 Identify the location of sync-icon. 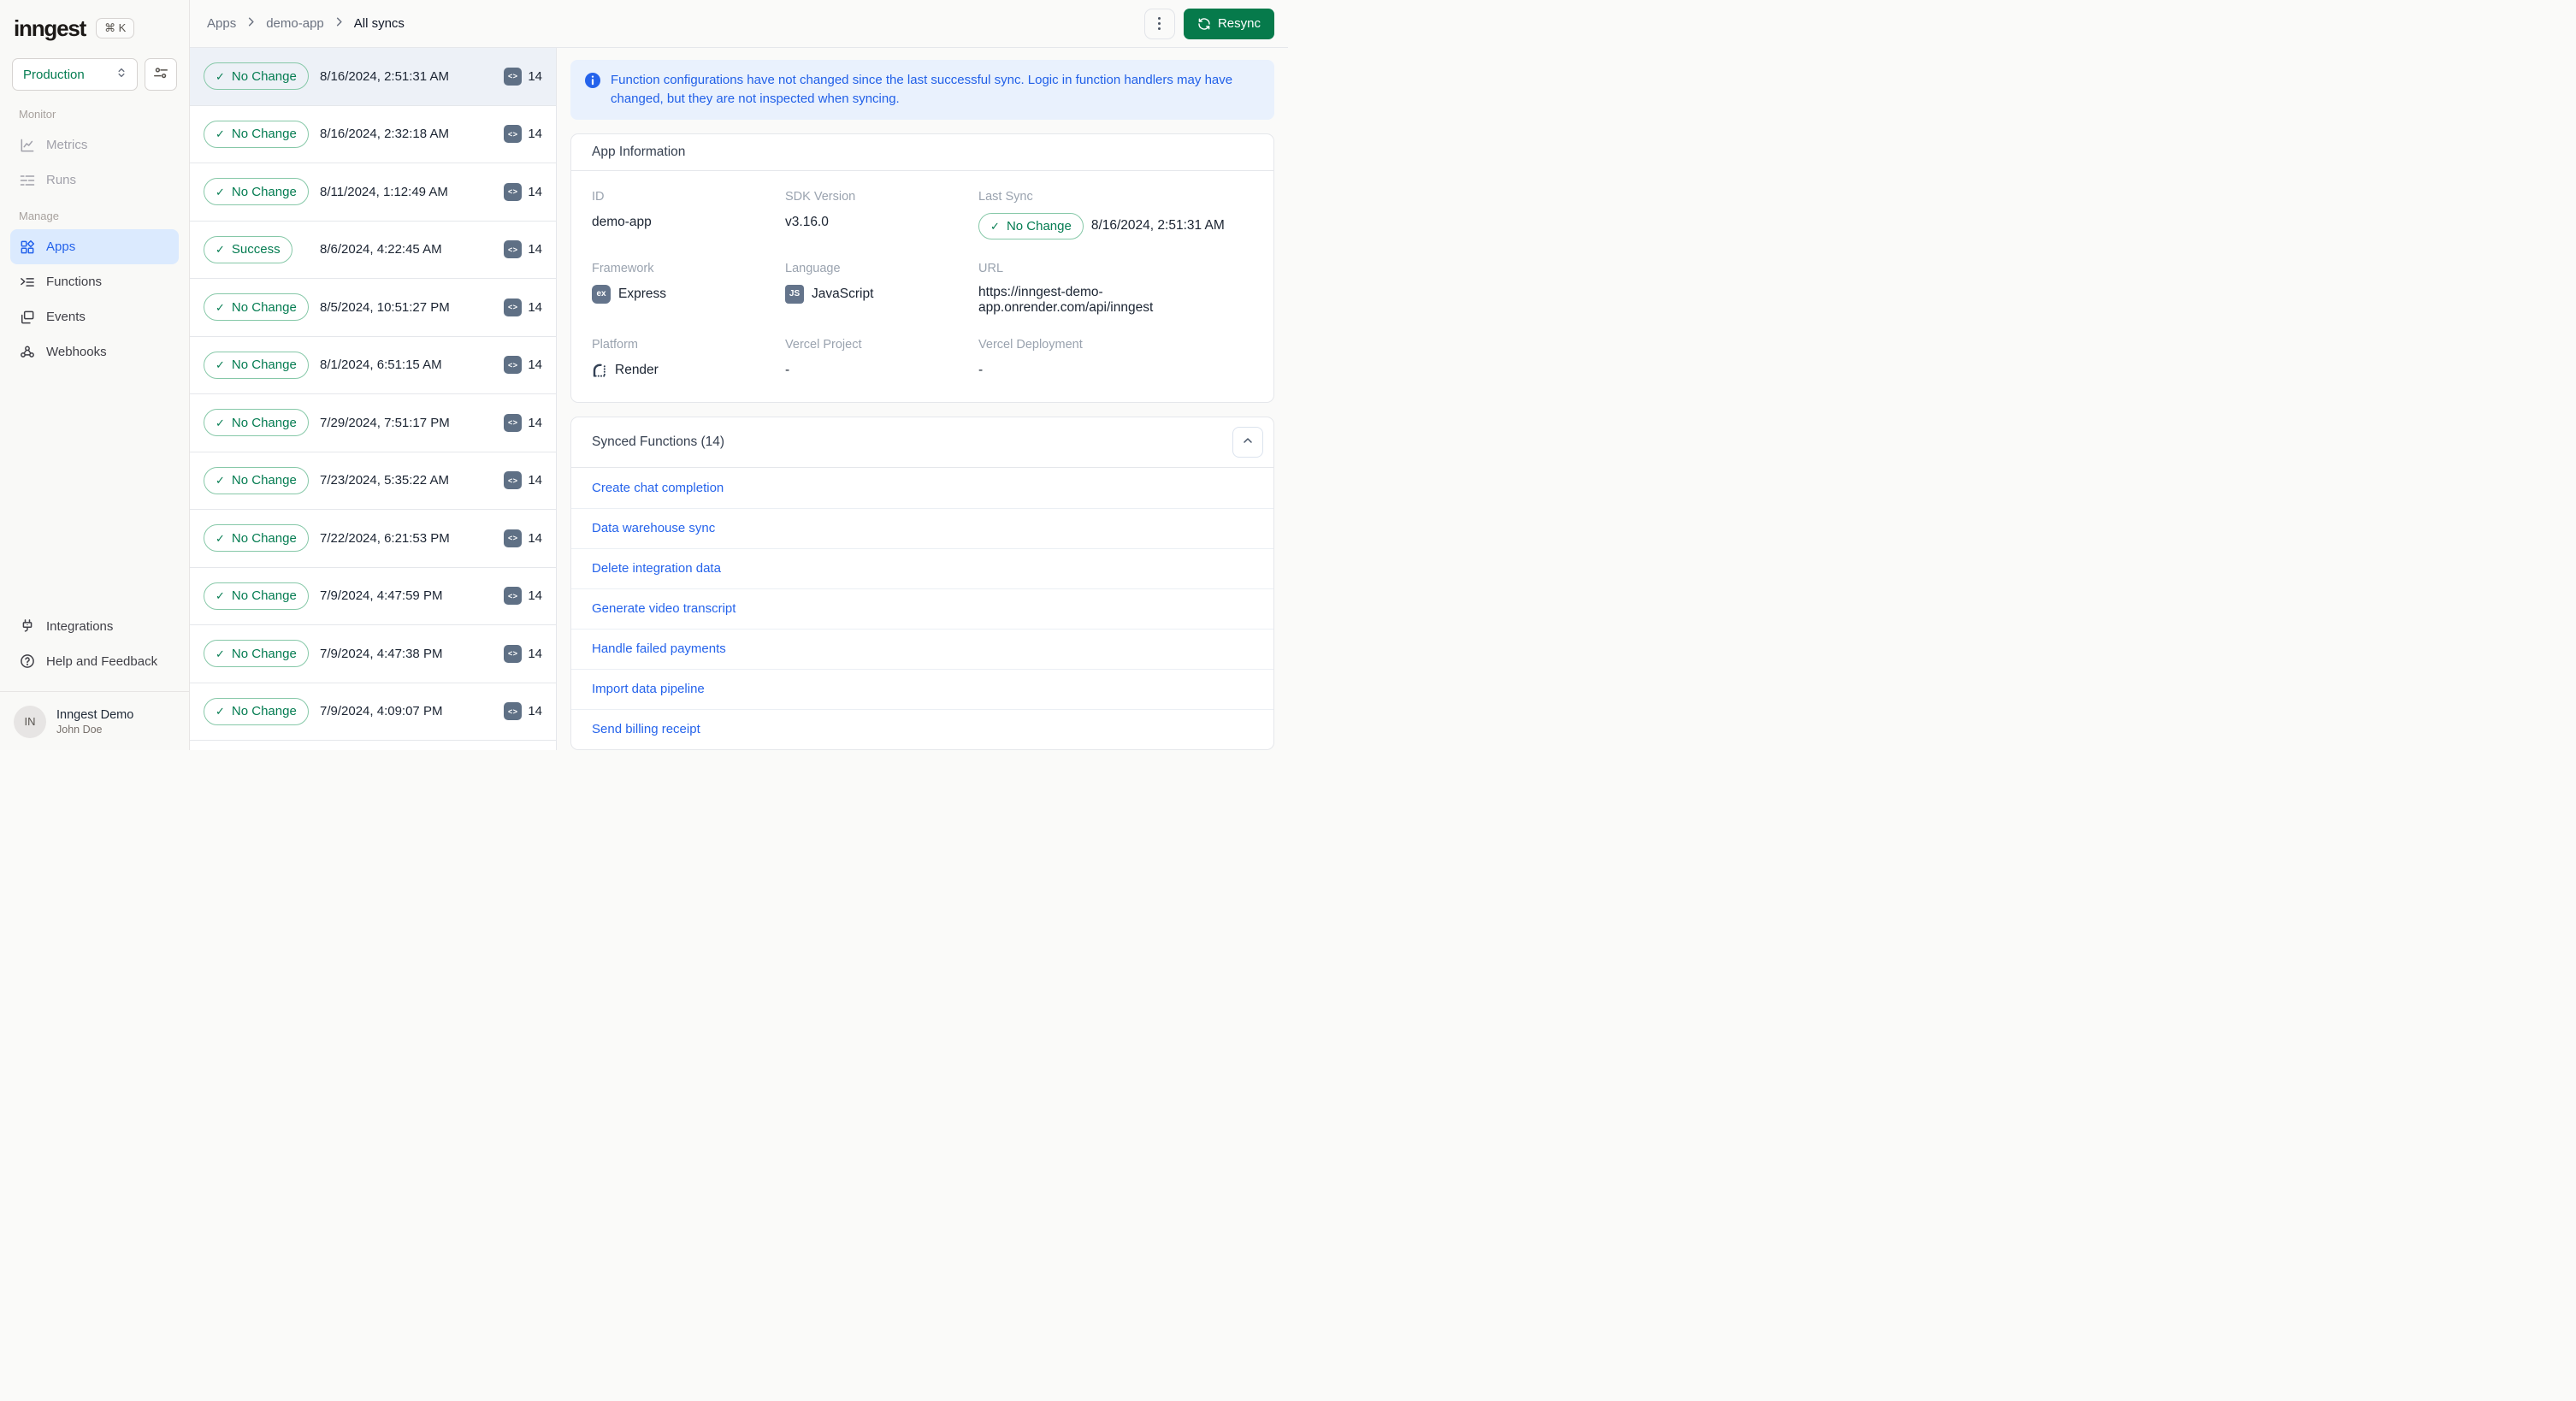
(1204, 24).